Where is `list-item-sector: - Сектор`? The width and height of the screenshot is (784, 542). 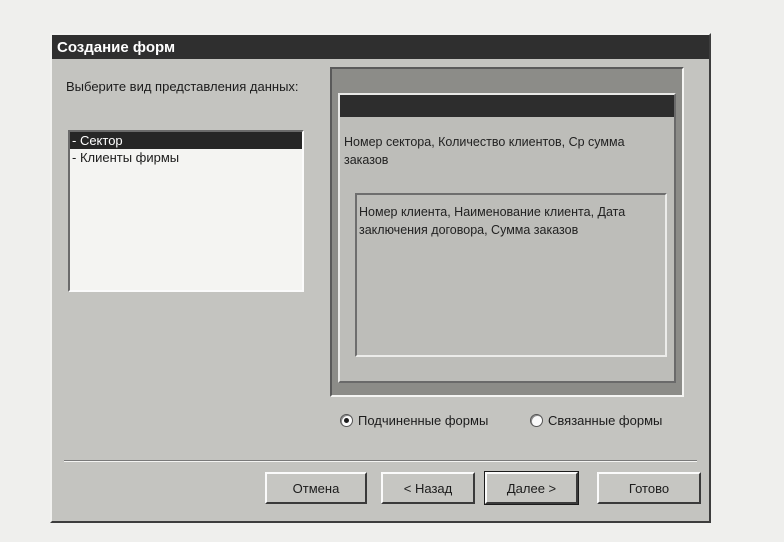 list-item-sector: - Сектор is located at coordinates (186, 140).